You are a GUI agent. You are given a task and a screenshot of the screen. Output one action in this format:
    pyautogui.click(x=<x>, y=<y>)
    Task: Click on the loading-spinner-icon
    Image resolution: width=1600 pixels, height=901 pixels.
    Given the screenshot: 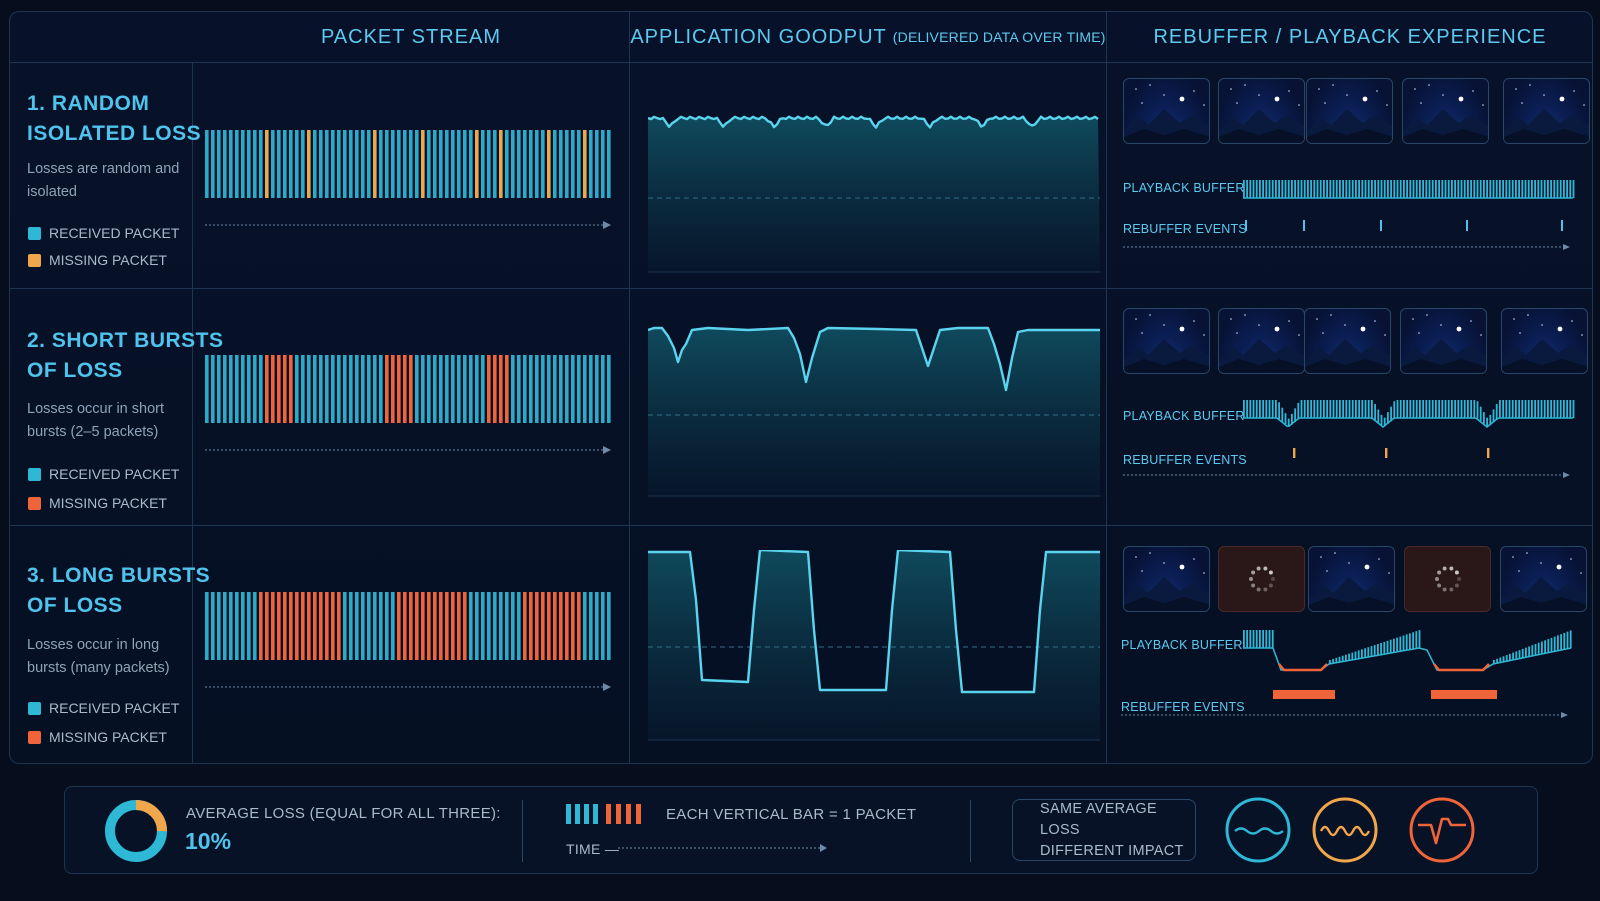 What is the action you would take?
    pyautogui.click(x=1448, y=579)
    